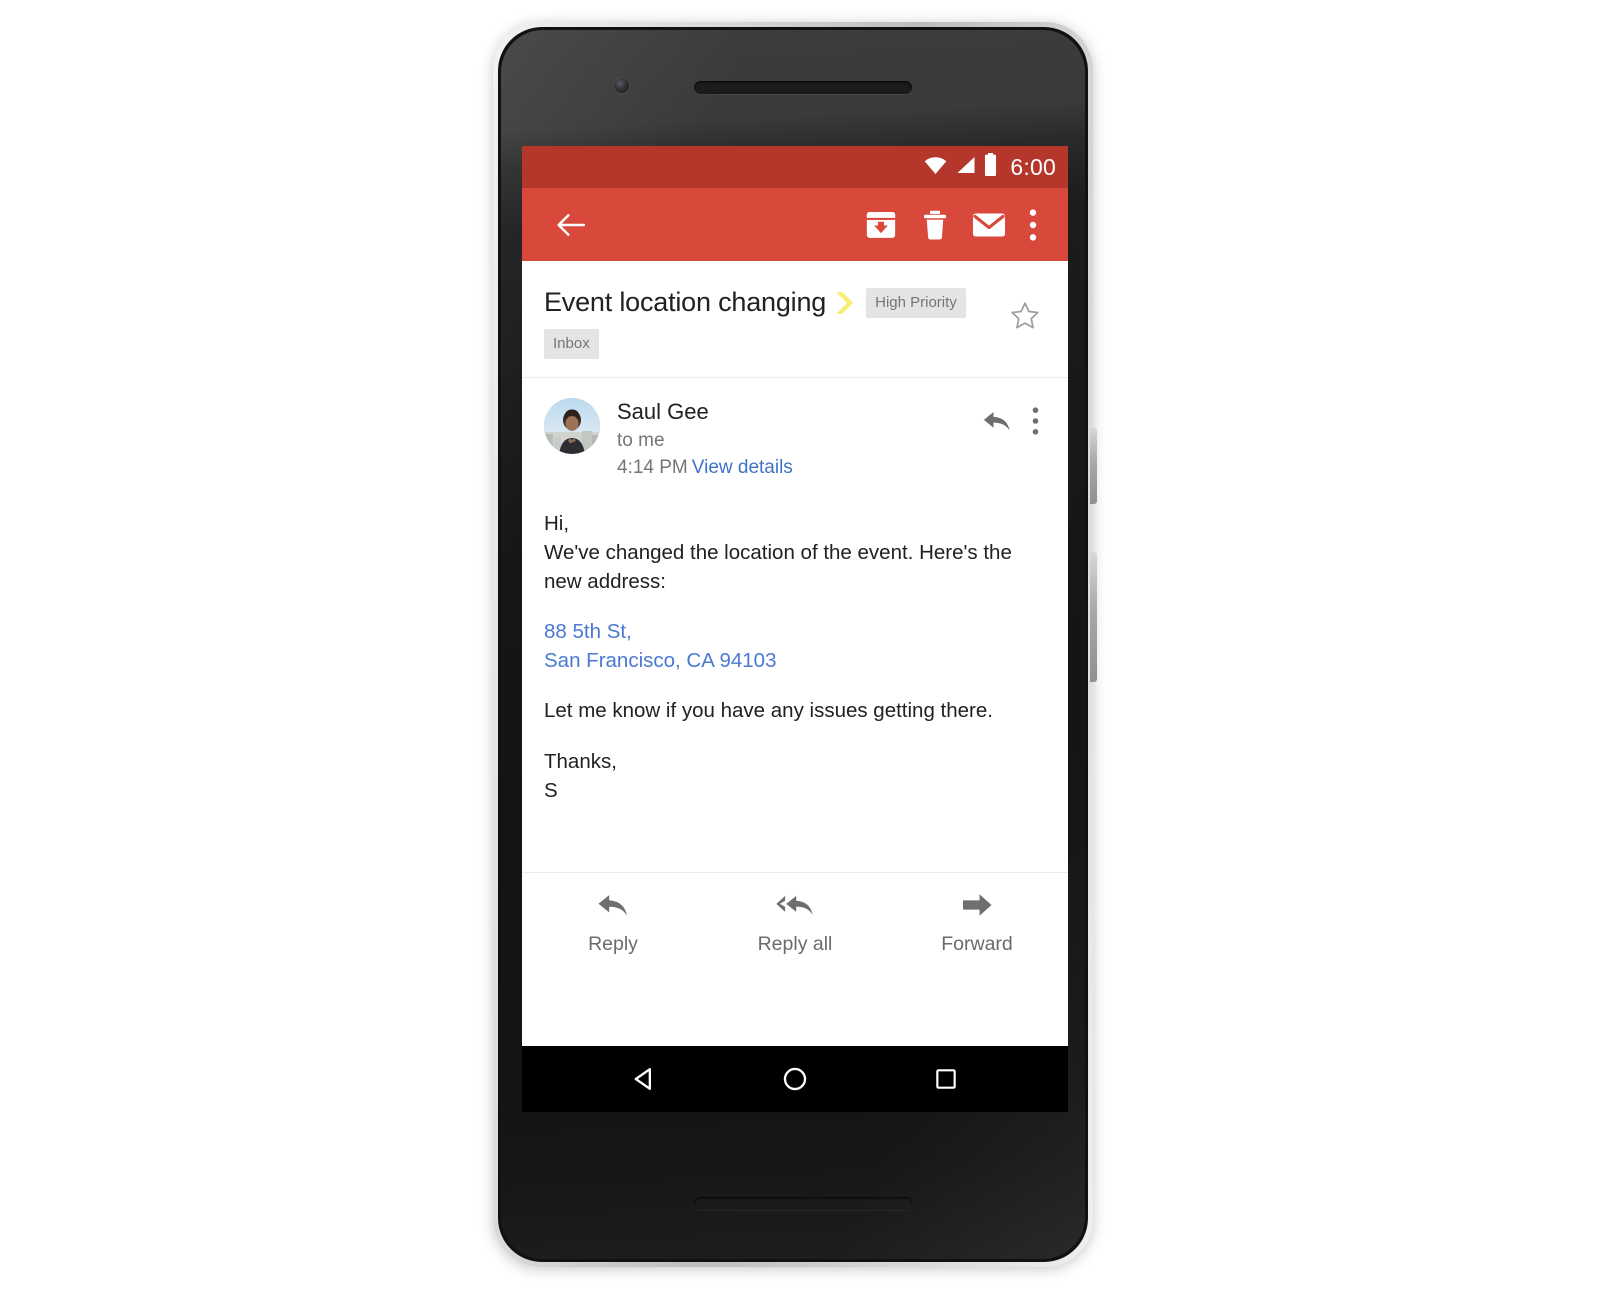 This screenshot has height=1293, width=1600. What do you see at coordinates (652, 468) in the screenshot?
I see `message-time: 4:14 PM` at bounding box center [652, 468].